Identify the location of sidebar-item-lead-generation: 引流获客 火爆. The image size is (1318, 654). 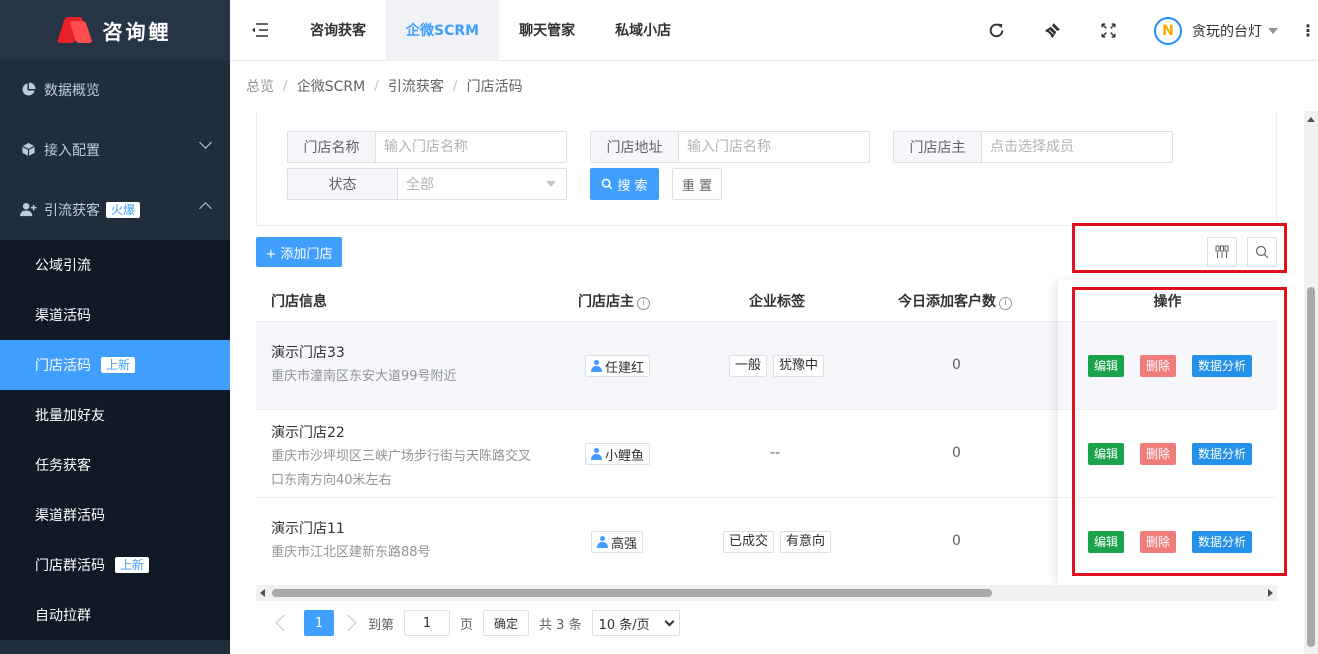
(115, 210).